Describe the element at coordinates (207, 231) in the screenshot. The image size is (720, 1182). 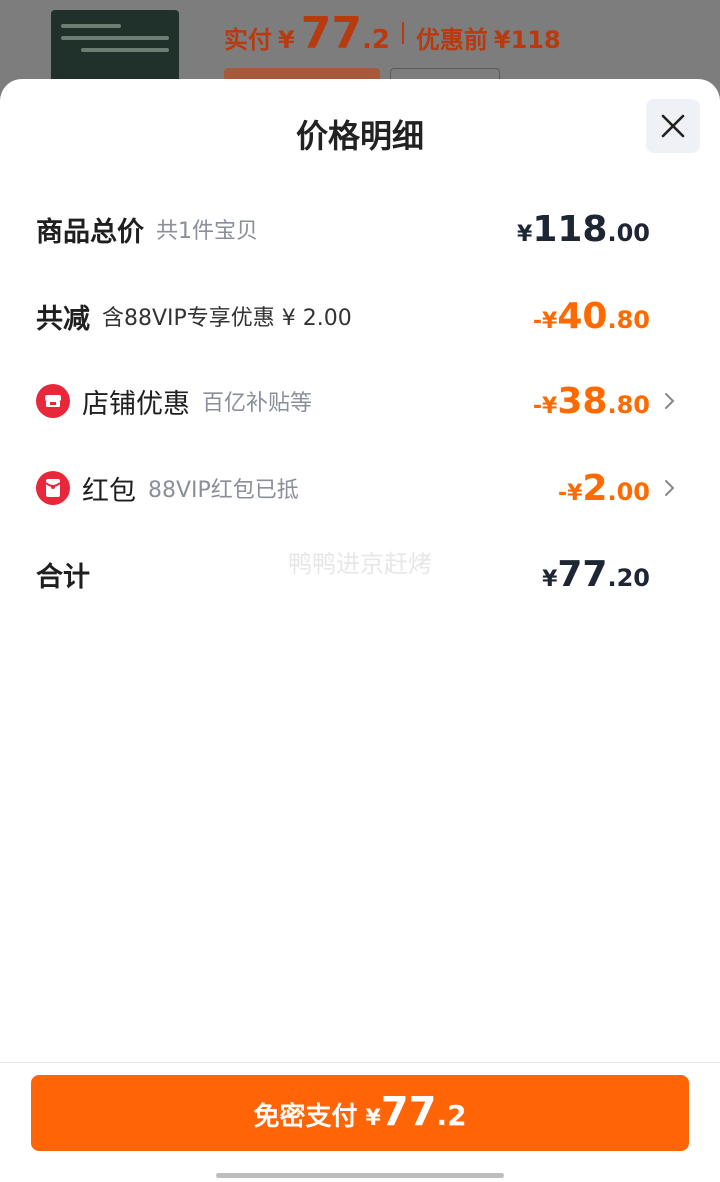
I see `row-sub: 共1件宝贝` at that location.